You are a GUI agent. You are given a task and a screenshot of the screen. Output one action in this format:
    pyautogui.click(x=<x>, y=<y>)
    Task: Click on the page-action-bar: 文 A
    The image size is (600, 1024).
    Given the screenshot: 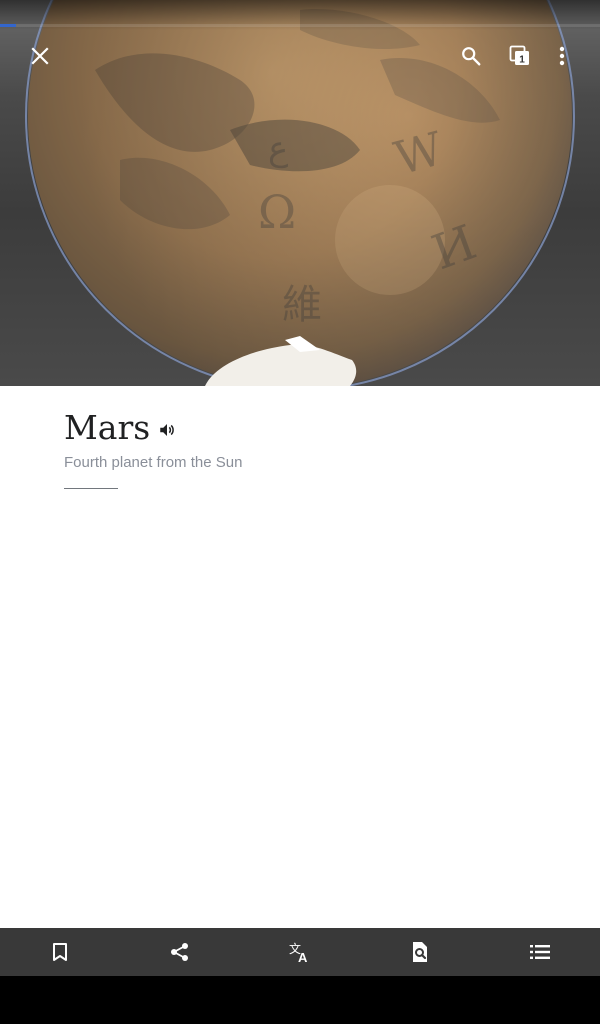 What is the action you would take?
    pyautogui.click(x=300, y=952)
    